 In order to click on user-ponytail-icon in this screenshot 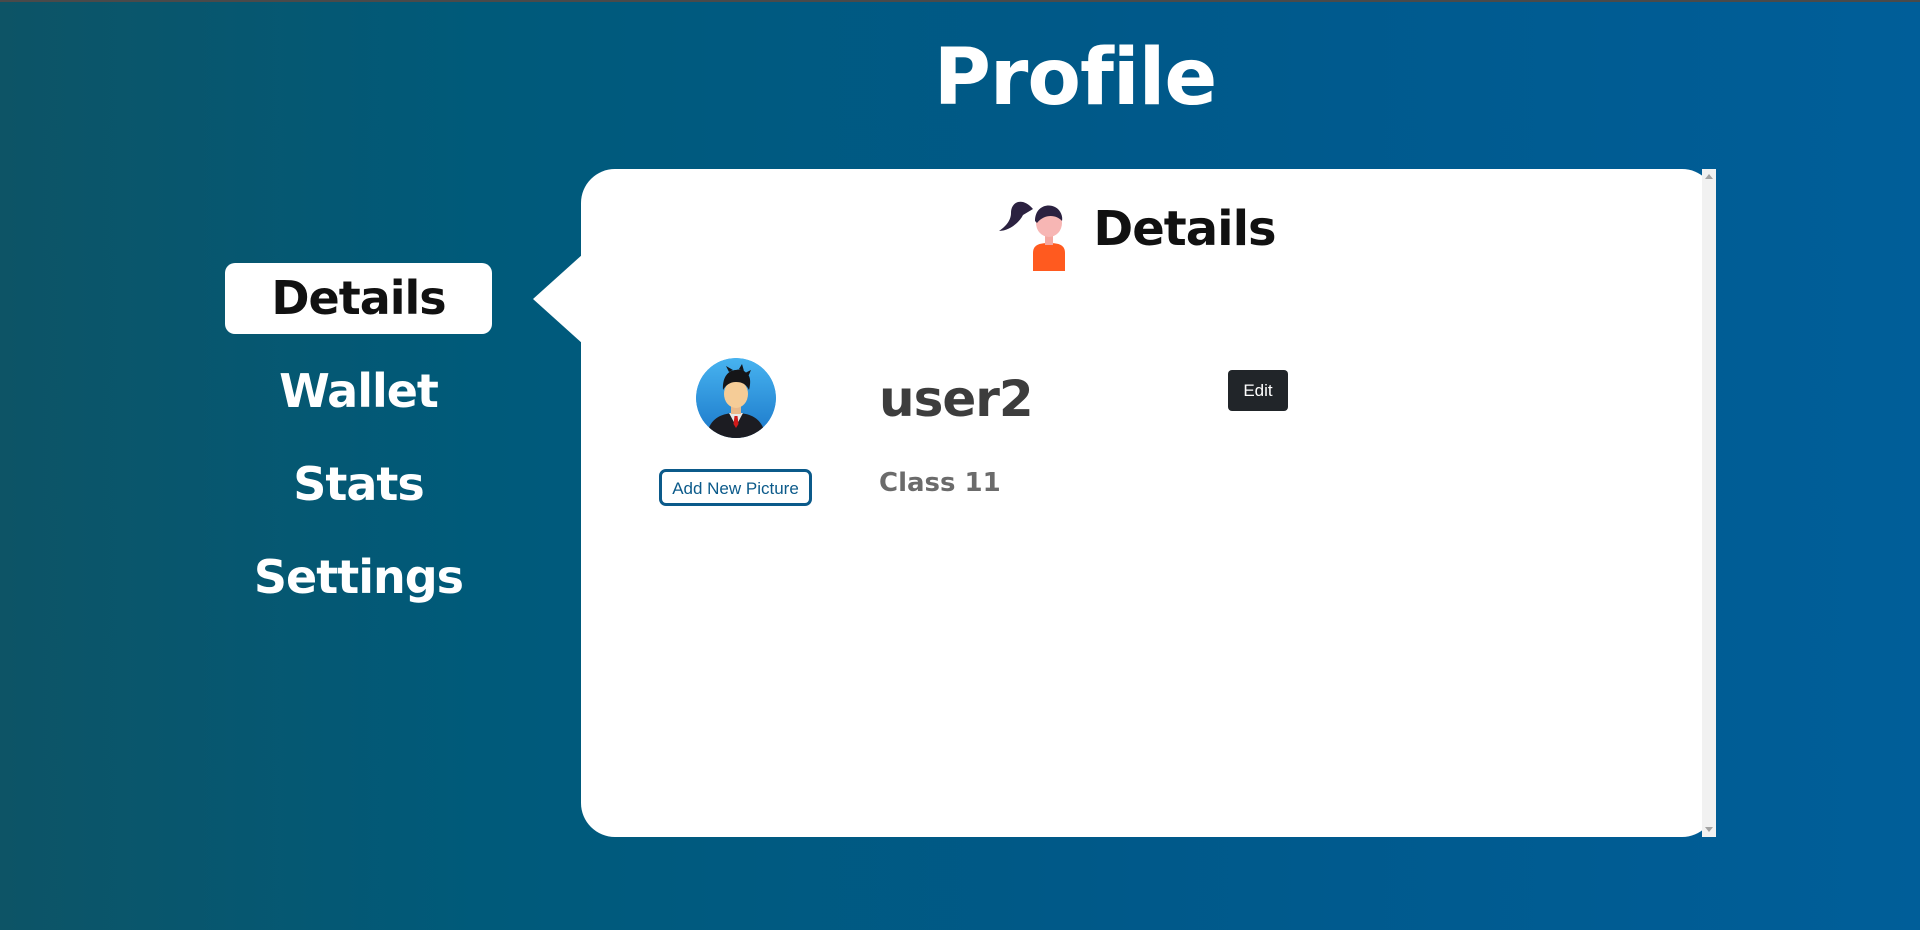, I will do `click(1040, 229)`.